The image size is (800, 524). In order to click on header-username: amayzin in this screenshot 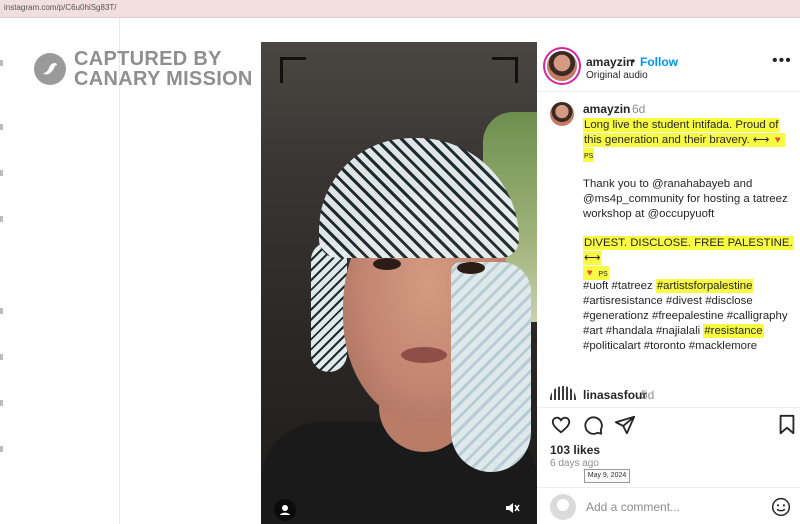, I will do `click(609, 62)`.